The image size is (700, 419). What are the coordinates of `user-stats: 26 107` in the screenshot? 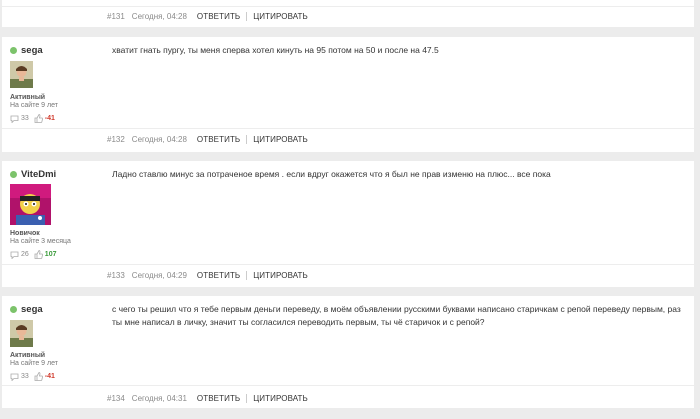 It's located at (33, 254).